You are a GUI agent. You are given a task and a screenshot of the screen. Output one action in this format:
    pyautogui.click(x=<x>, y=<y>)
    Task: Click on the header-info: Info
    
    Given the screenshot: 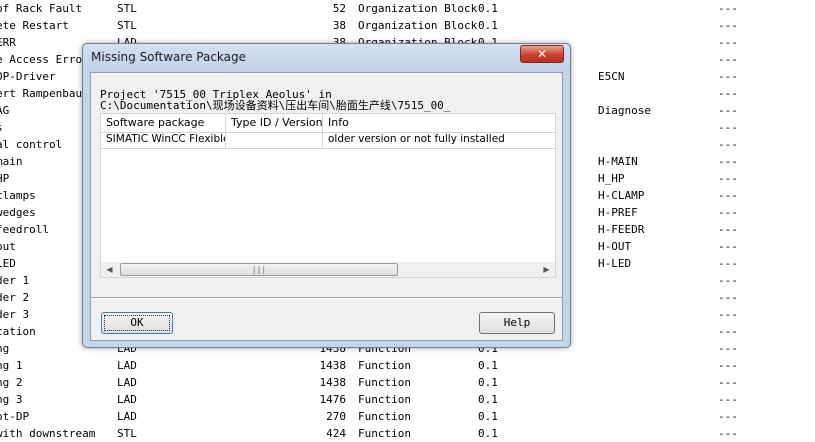 What is the action you would take?
    pyautogui.click(x=439, y=123)
    